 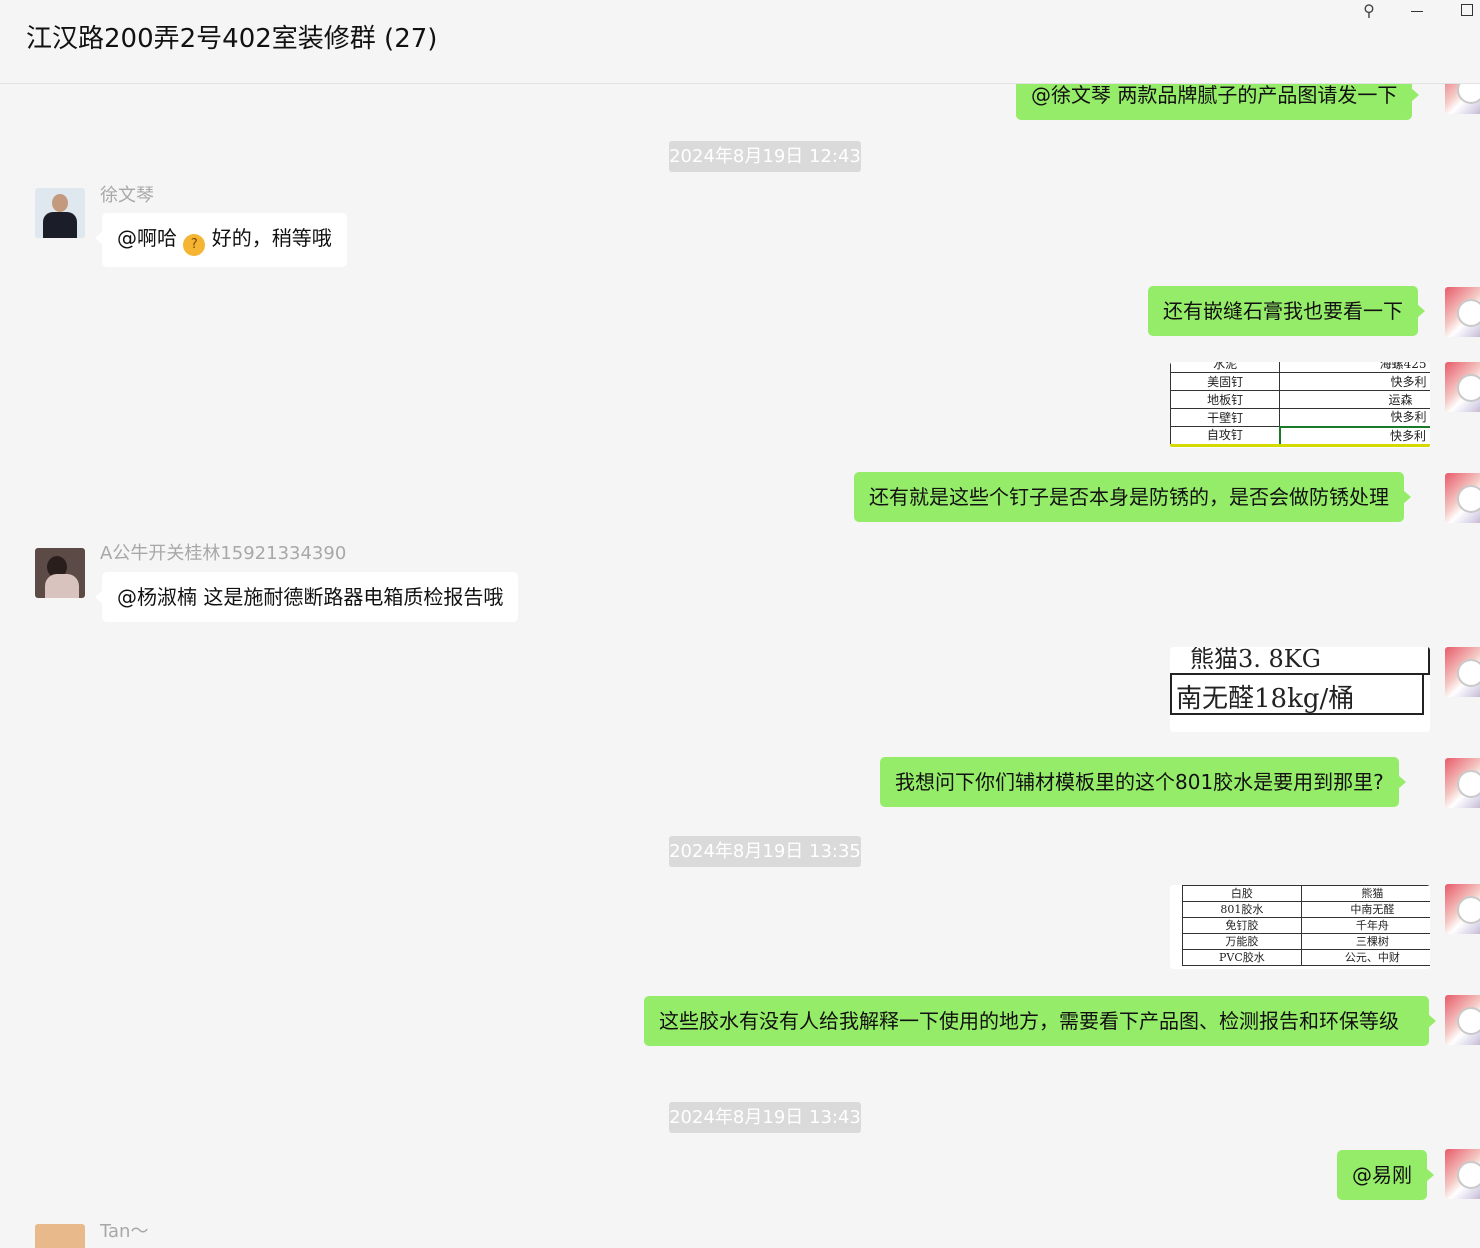 What do you see at coordinates (1382, 1175) in the screenshot?
I see `message-text: @易刚` at bounding box center [1382, 1175].